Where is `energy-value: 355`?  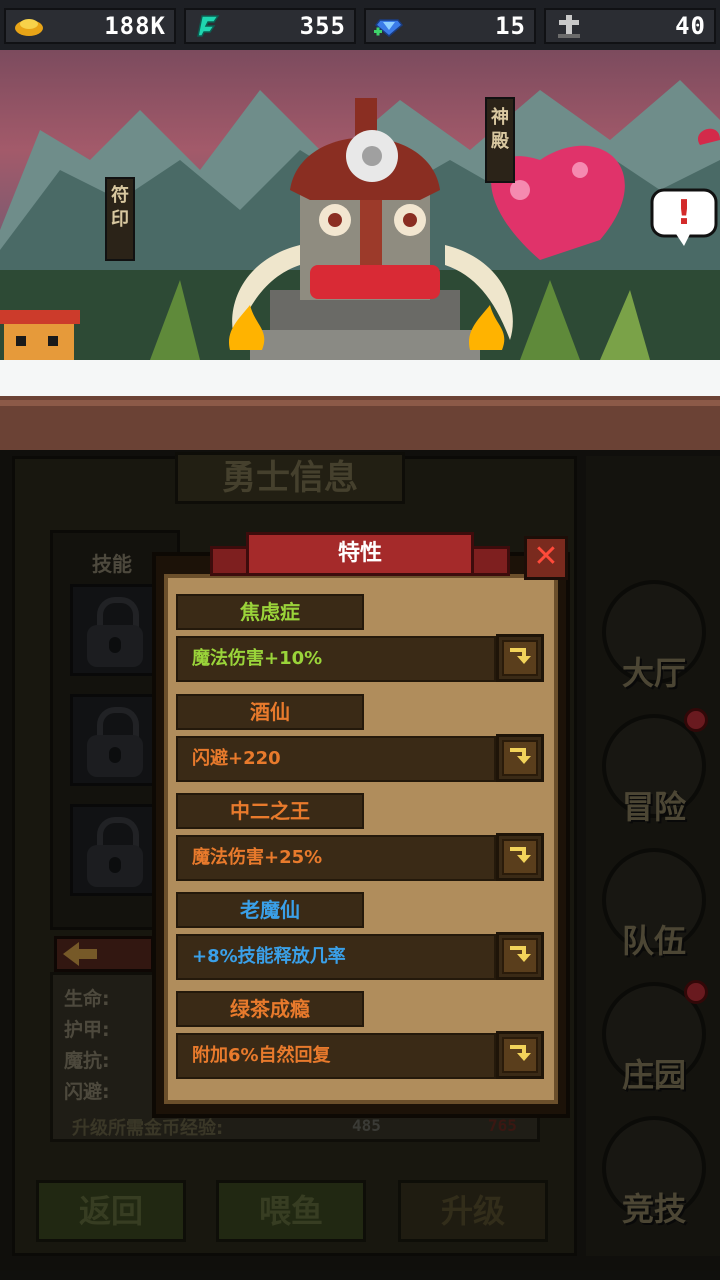 energy-value: 355 is located at coordinates (322, 26).